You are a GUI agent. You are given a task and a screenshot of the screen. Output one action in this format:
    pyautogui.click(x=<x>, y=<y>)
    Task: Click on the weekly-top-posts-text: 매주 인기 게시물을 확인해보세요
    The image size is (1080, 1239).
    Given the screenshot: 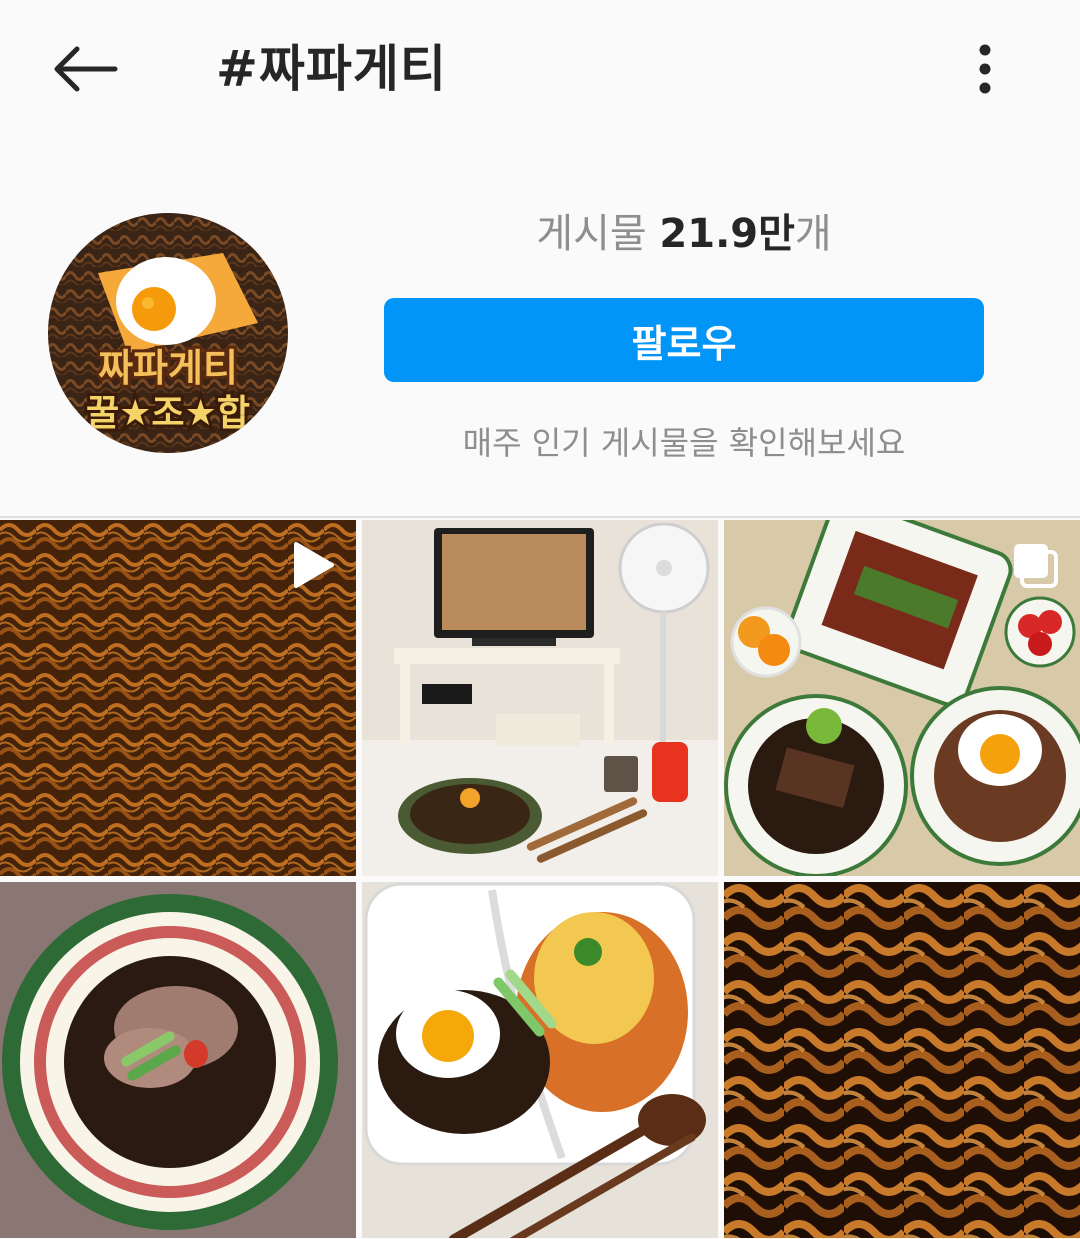 What is the action you would take?
    pyautogui.click(x=684, y=443)
    